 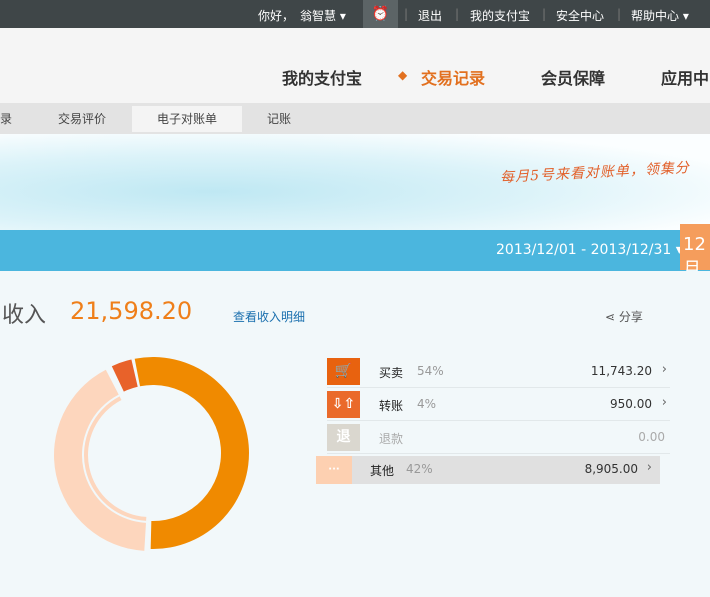 What do you see at coordinates (382, 471) in the screenshot?
I see `category-name: 其他` at bounding box center [382, 471].